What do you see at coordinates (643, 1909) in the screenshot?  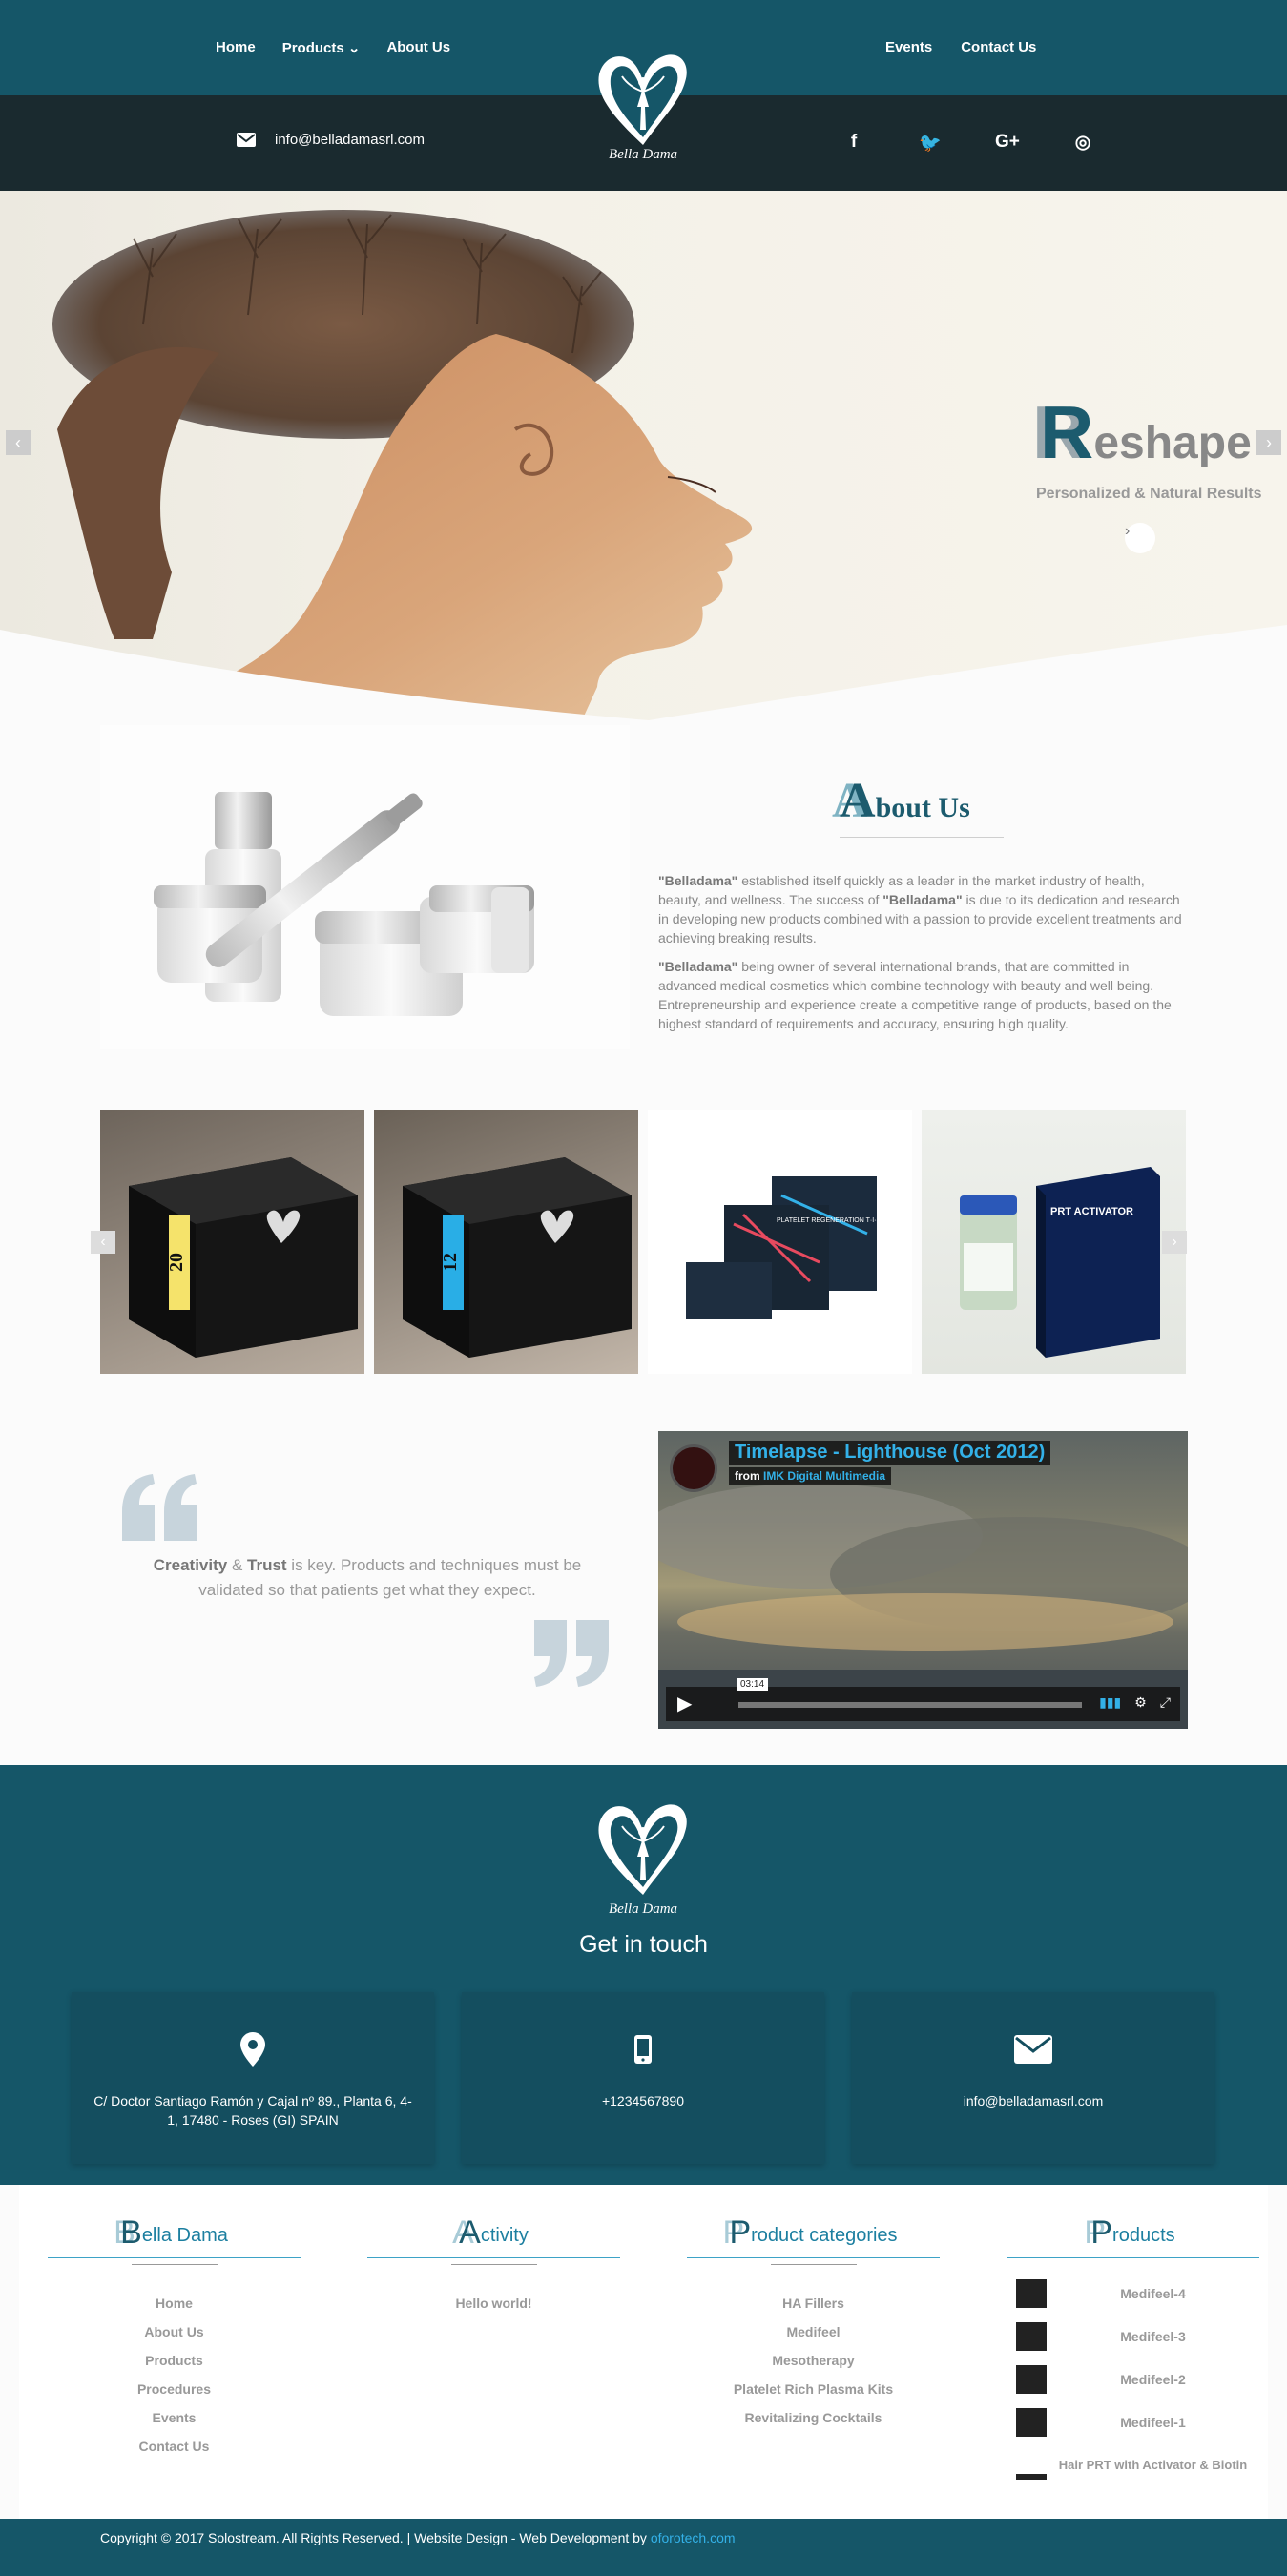 I see `footer-logo-text: Bella Dama` at bounding box center [643, 1909].